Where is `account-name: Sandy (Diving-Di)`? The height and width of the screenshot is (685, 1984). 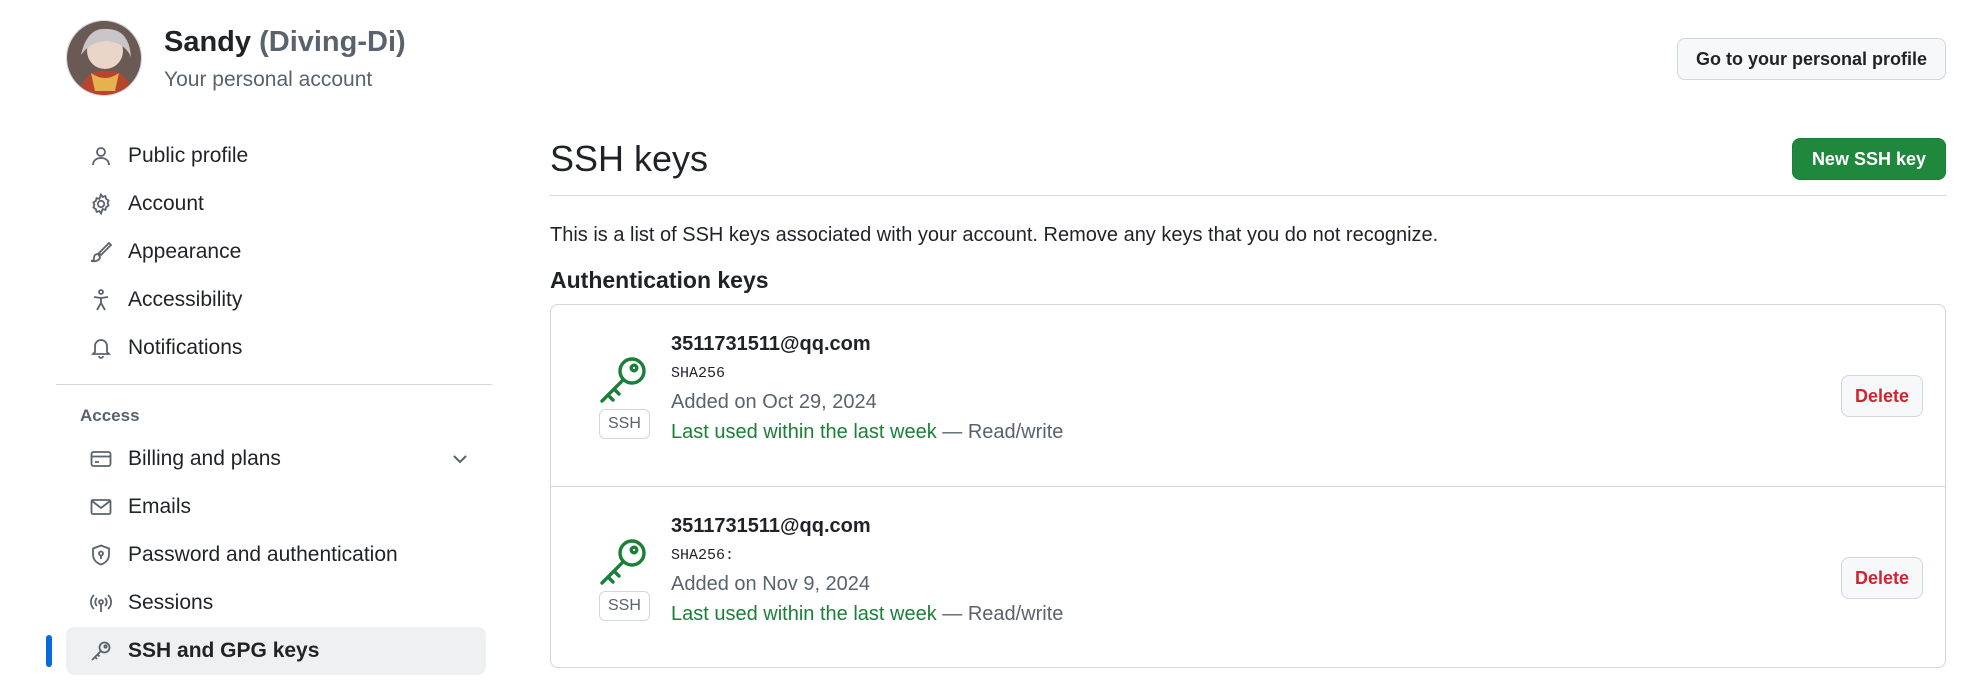
account-name: Sandy (Diving-Di) is located at coordinates (285, 42).